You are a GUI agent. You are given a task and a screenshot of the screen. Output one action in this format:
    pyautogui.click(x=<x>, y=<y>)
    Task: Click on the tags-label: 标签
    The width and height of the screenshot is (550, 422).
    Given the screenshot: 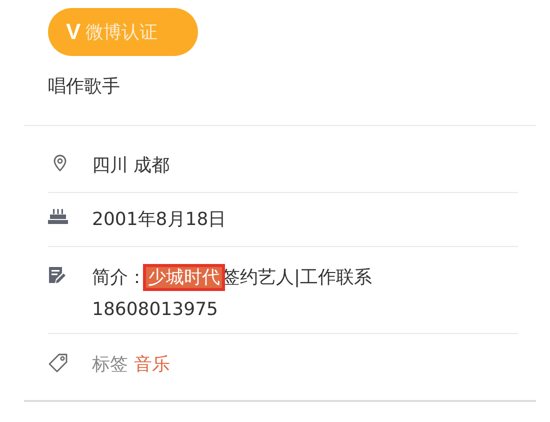 What is the action you would take?
    pyautogui.click(x=110, y=365)
    